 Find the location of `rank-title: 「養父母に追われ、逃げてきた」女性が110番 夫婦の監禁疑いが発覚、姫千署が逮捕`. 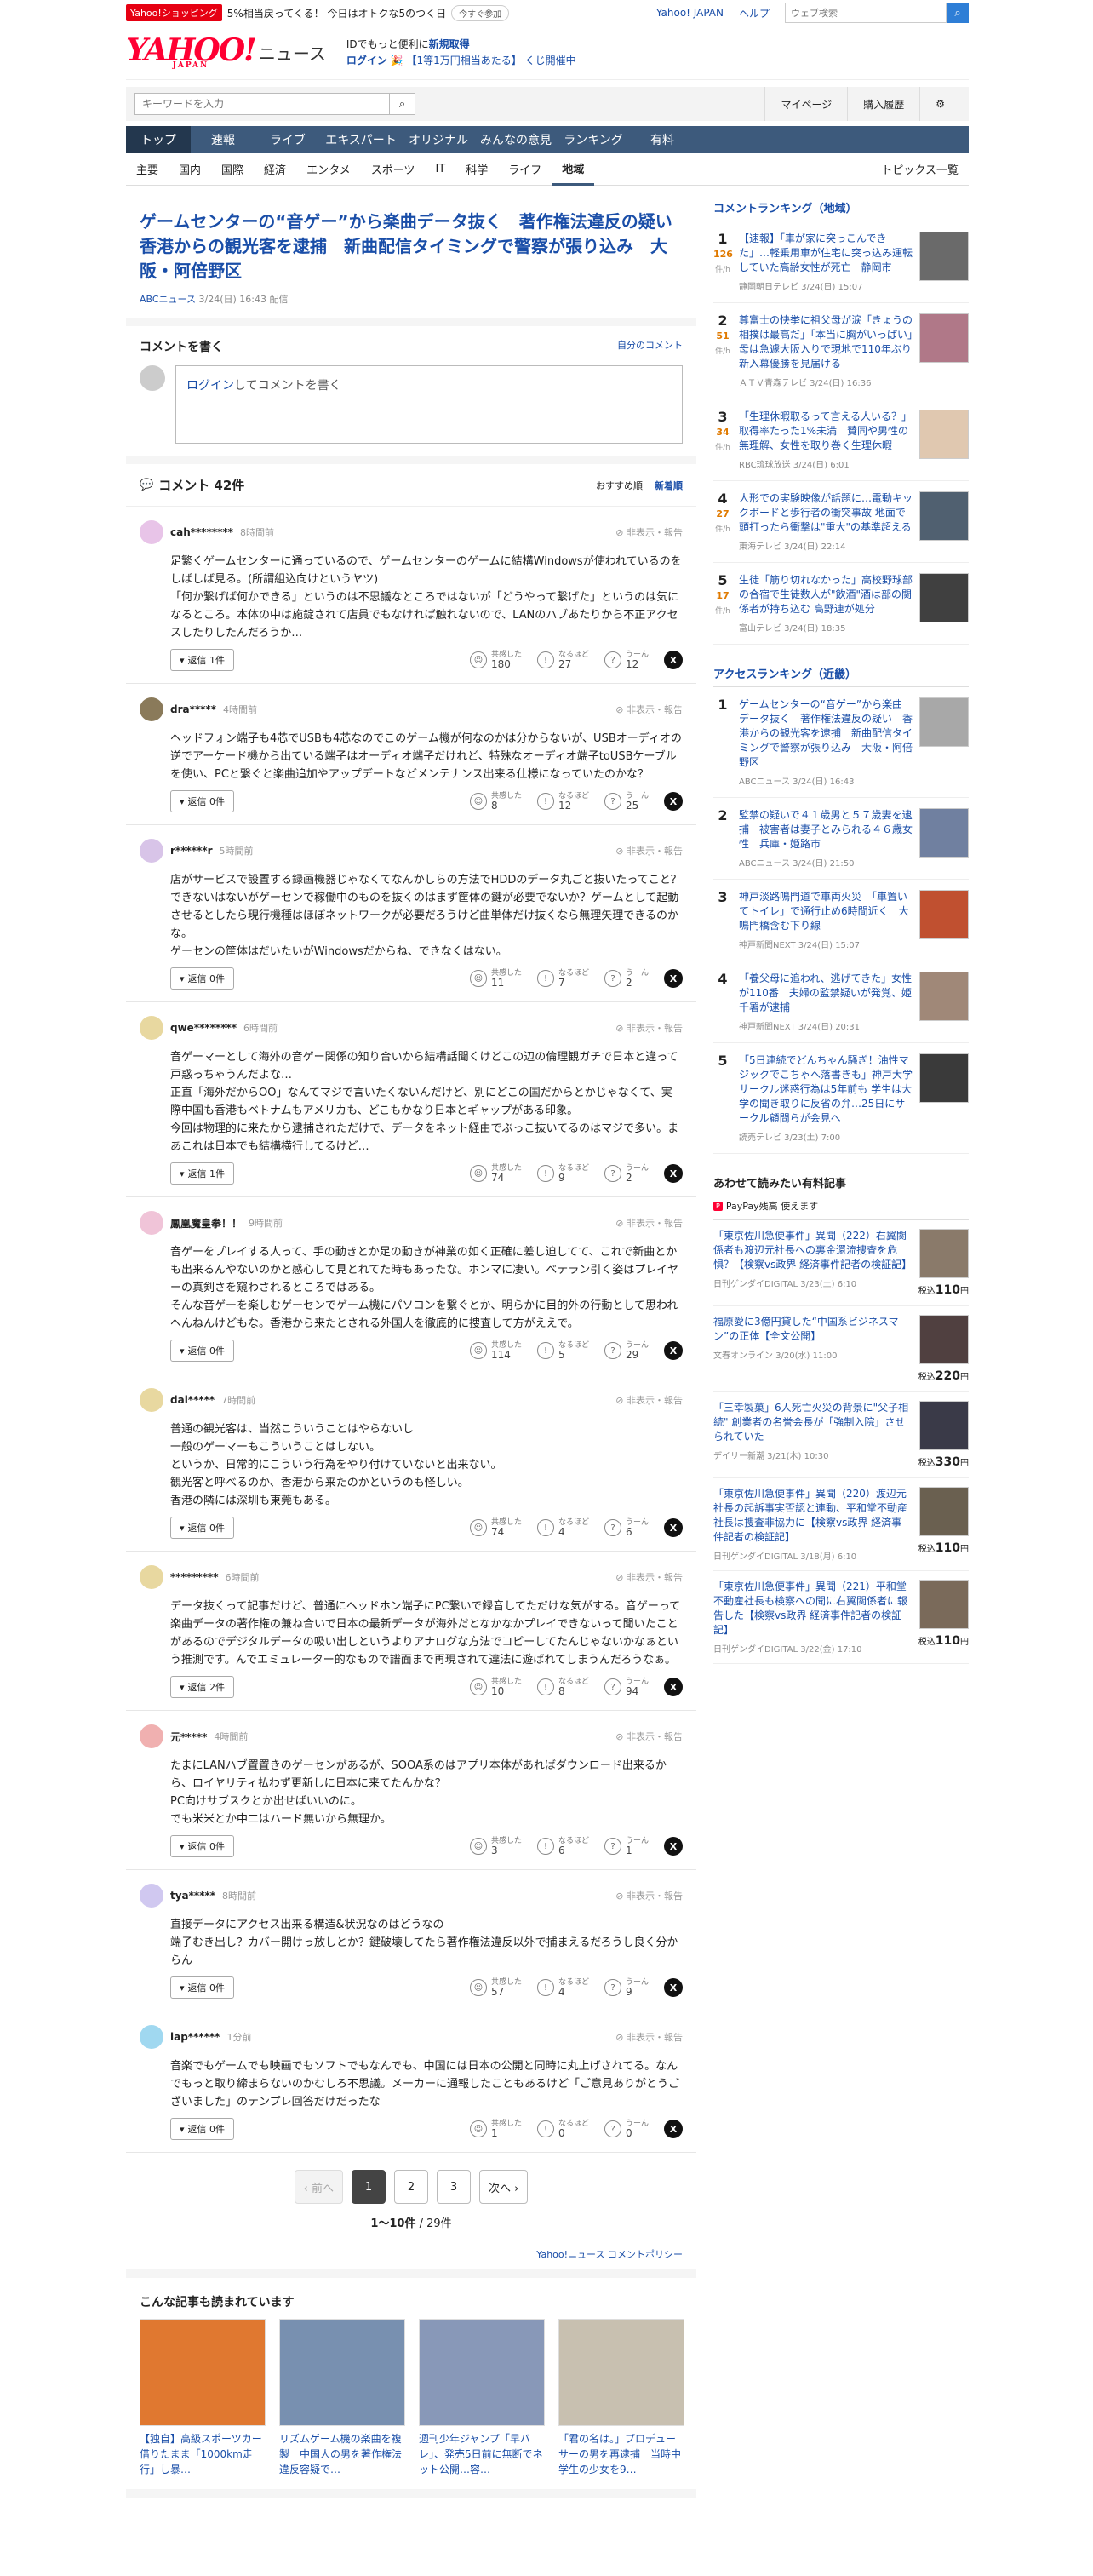

rank-title: 「養父母に追われ、逃げてきた」女性が110番 夫婦の監禁疑いが発覚、姫千署が逮捕 is located at coordinates (826, 993).